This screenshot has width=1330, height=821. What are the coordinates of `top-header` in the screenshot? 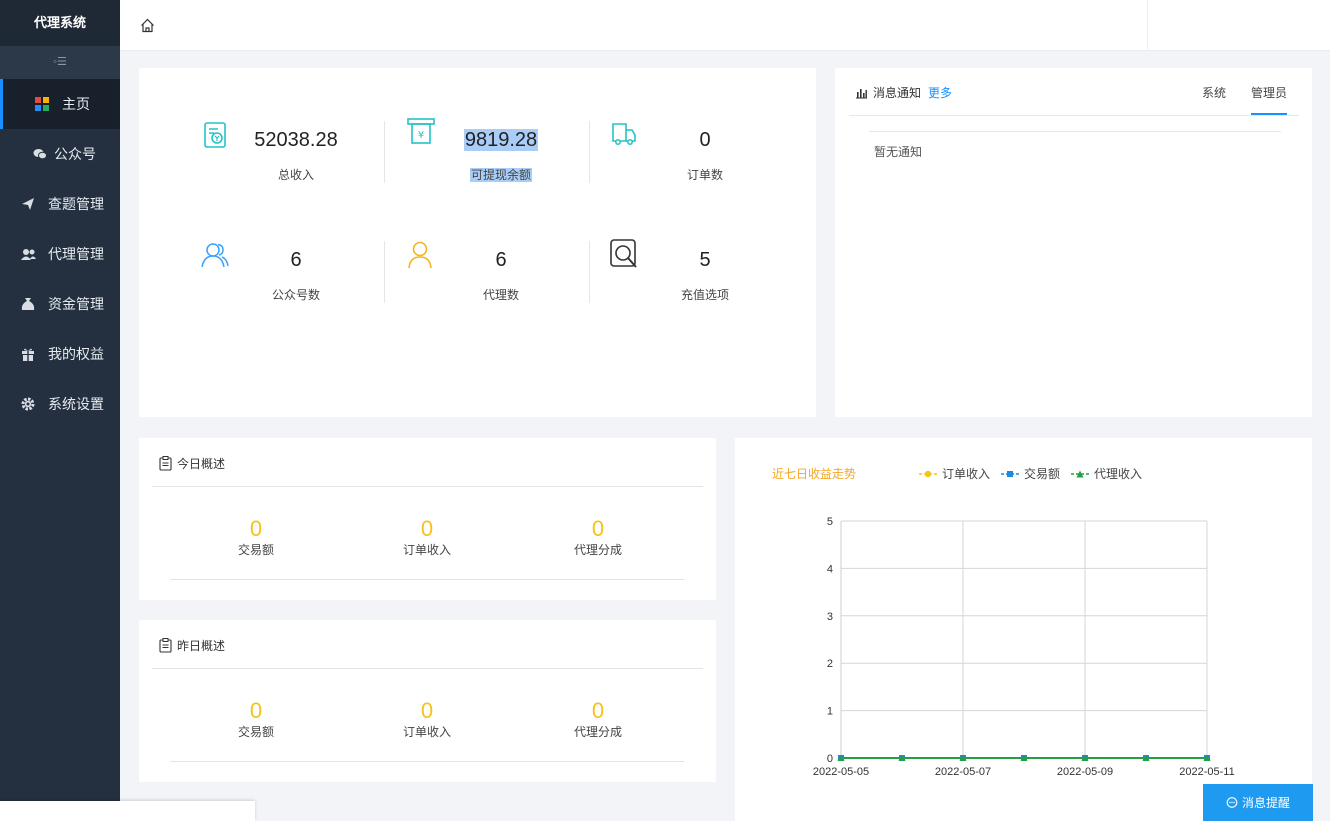 It's located at (725, 25).